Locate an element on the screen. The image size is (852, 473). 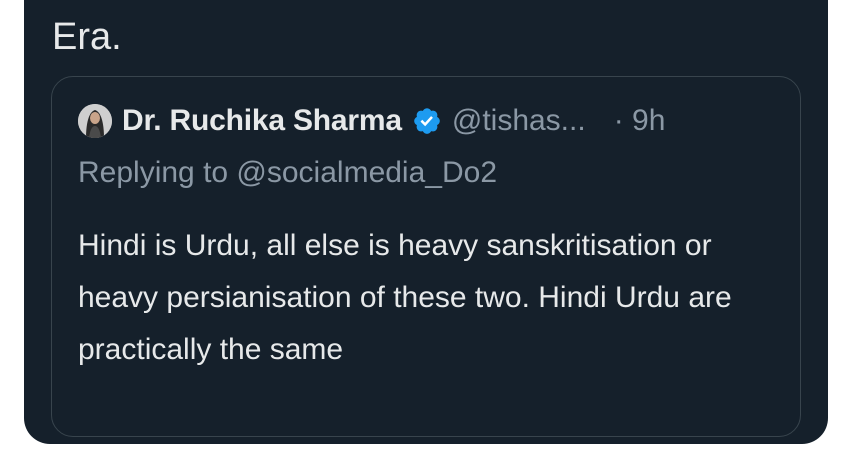
quoted-tweet-header: Dr. Ruchika Sharma @tishas... · 9h is located at coordinates (371, 121).